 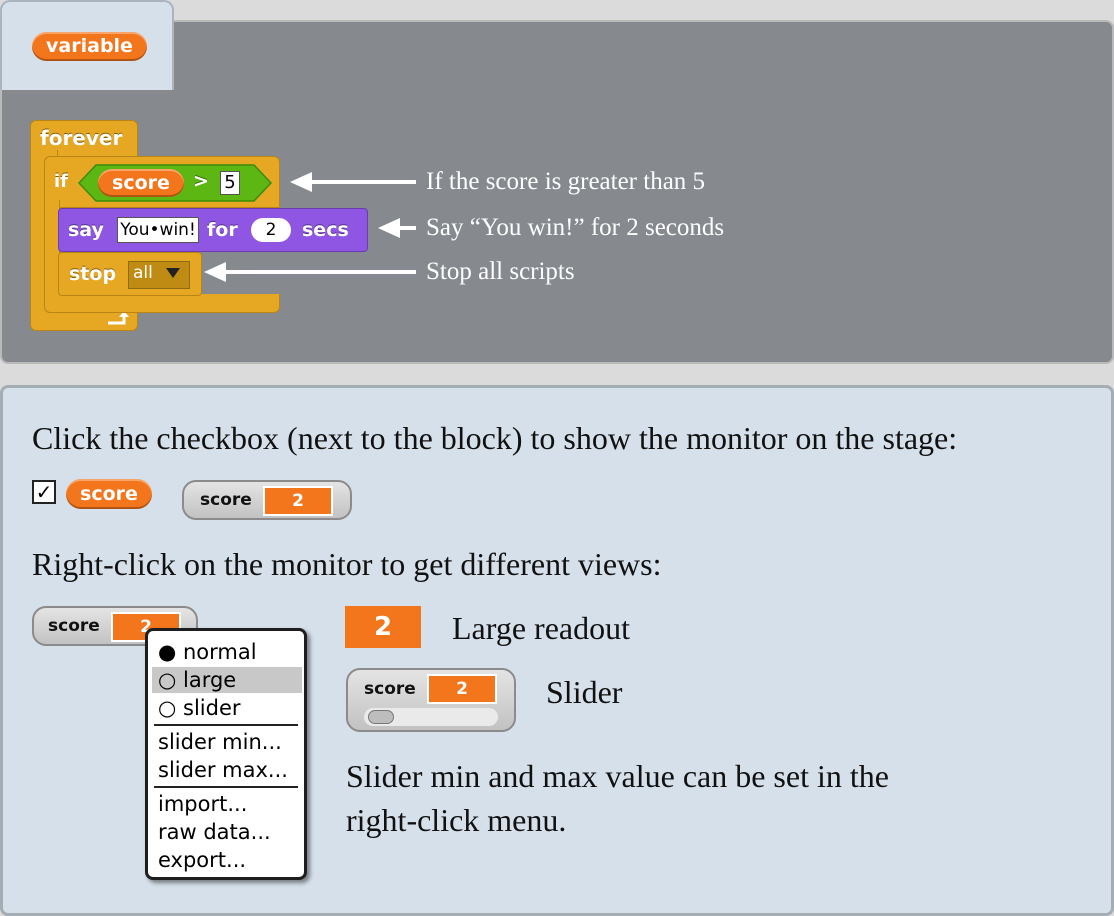 I want to click on arrow-stop-icon, so click(x=215, y=272).